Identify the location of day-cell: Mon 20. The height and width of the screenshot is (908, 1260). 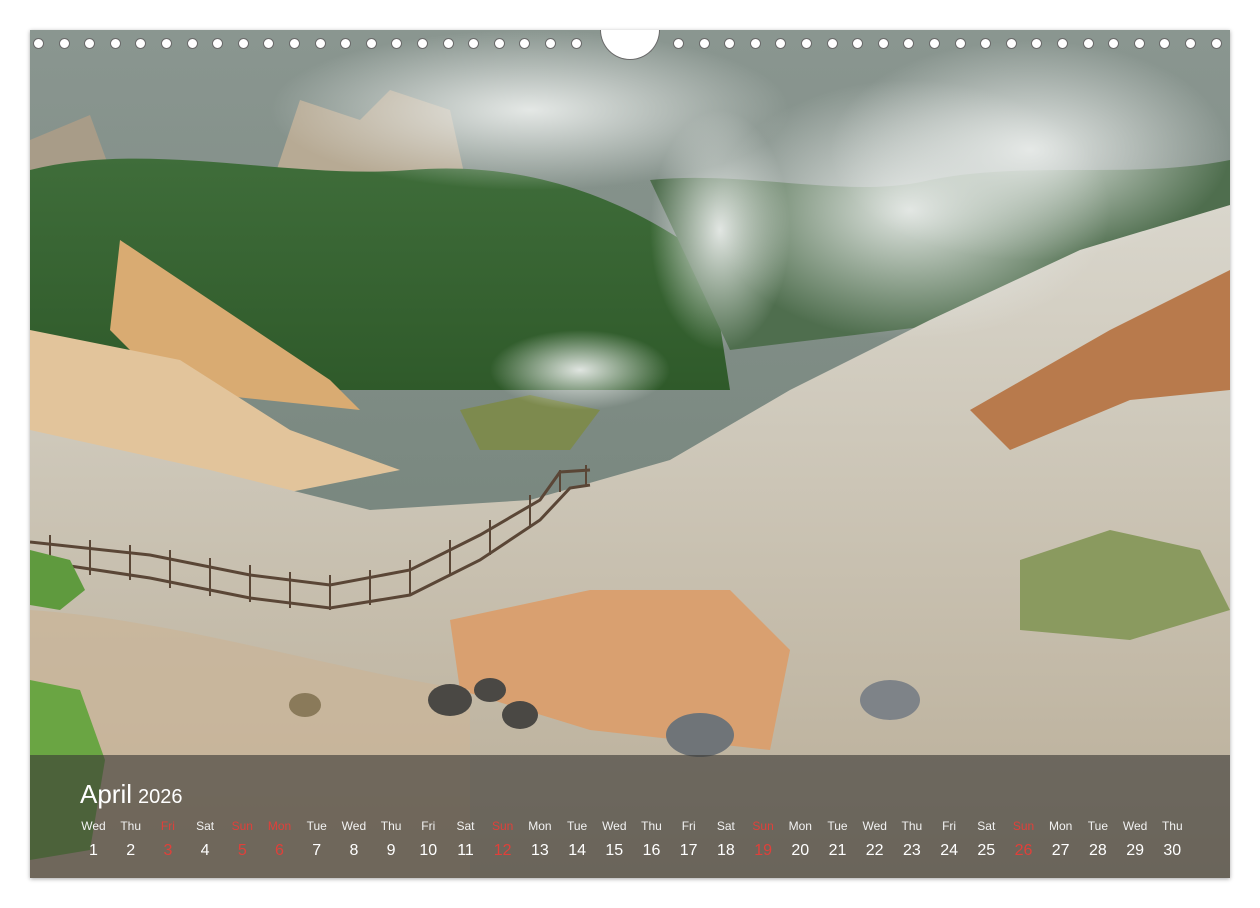
(800, 840).